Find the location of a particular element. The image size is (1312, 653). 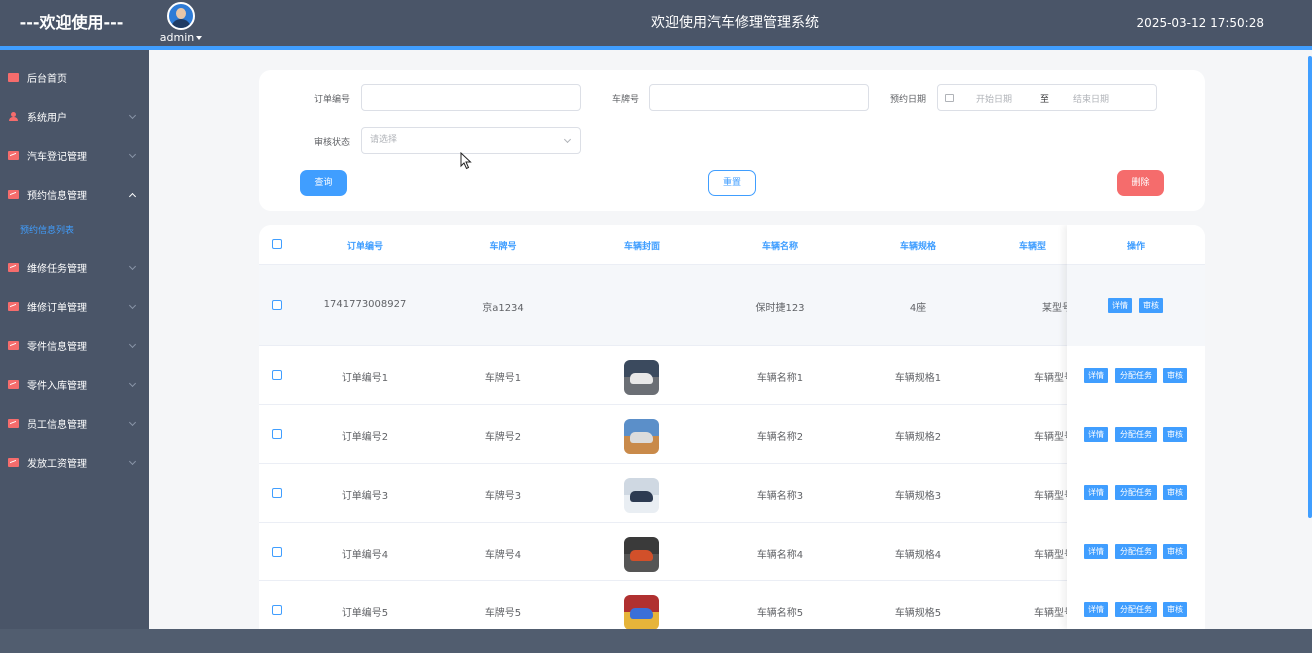

sidebar-item-payroll: 发放工资管理 is located at coordinates (74, 462).